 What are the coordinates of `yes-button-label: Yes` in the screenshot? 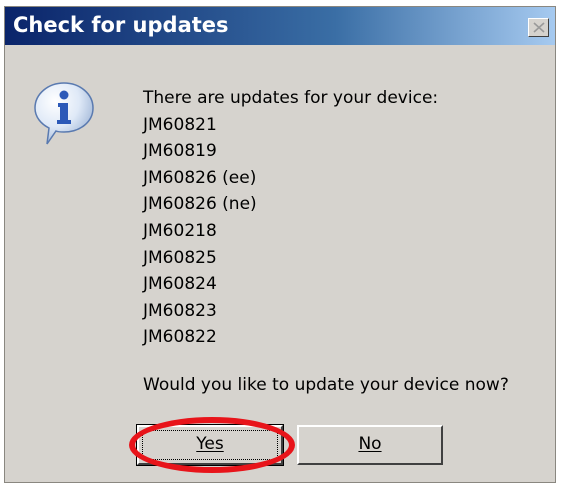 It's located at (210, 444).